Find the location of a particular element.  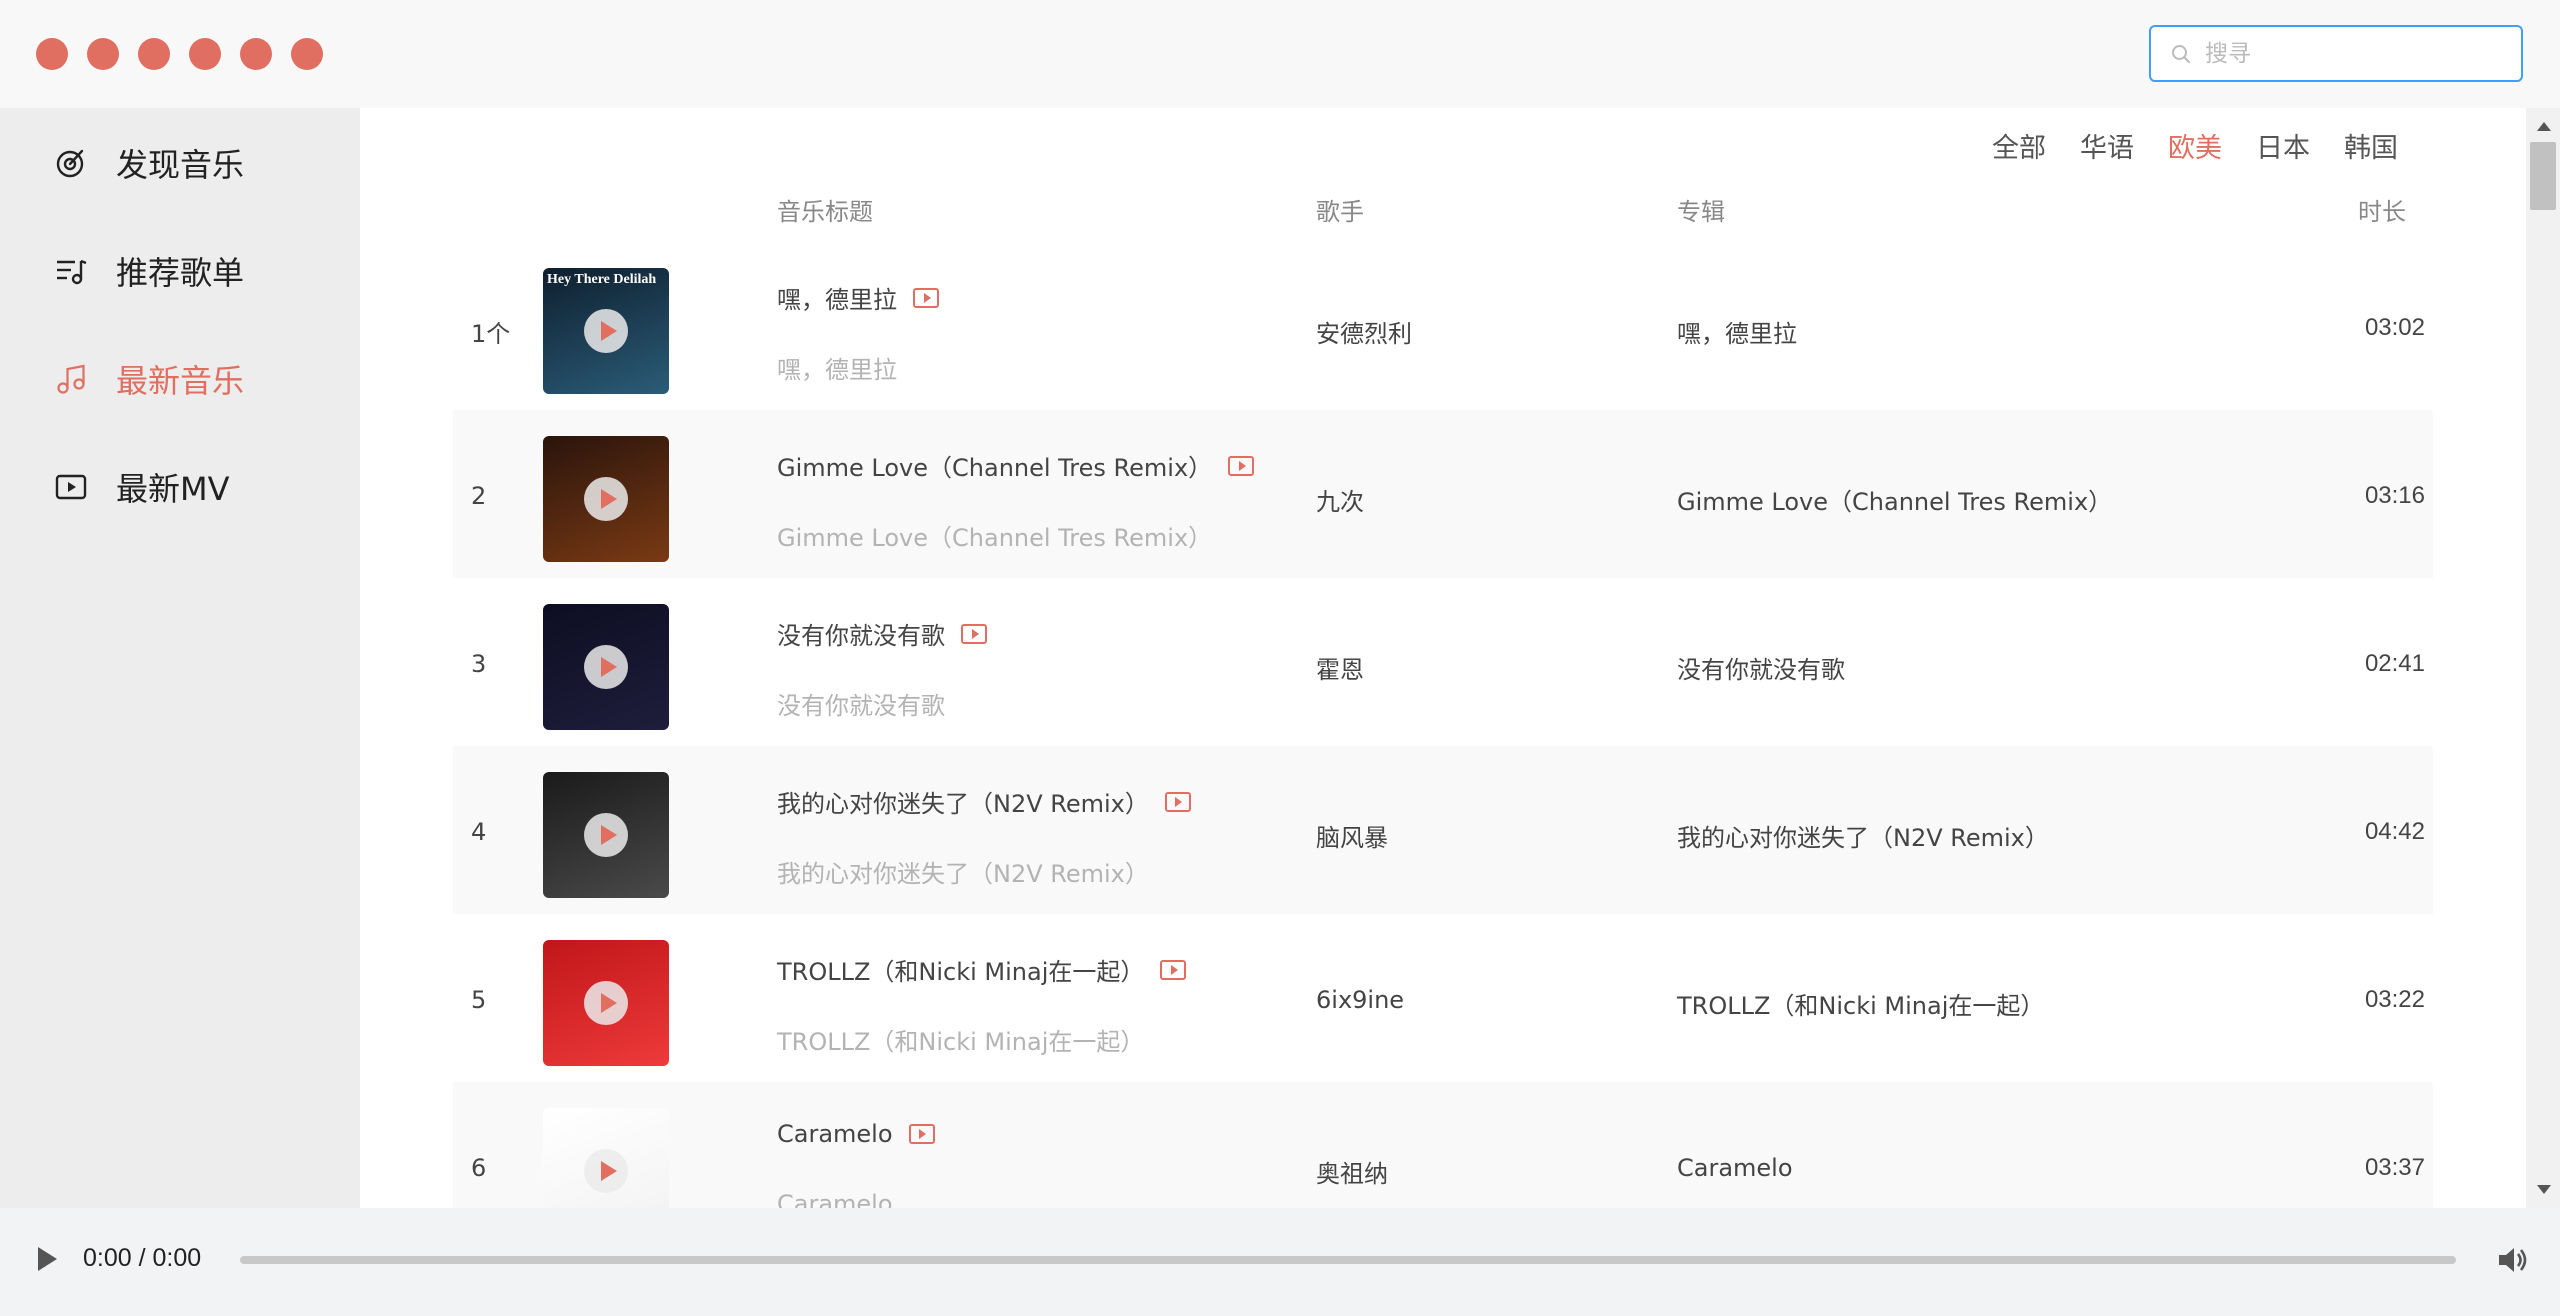

sidebar-item-label: 最新MV is located at coordinates (173, 489).